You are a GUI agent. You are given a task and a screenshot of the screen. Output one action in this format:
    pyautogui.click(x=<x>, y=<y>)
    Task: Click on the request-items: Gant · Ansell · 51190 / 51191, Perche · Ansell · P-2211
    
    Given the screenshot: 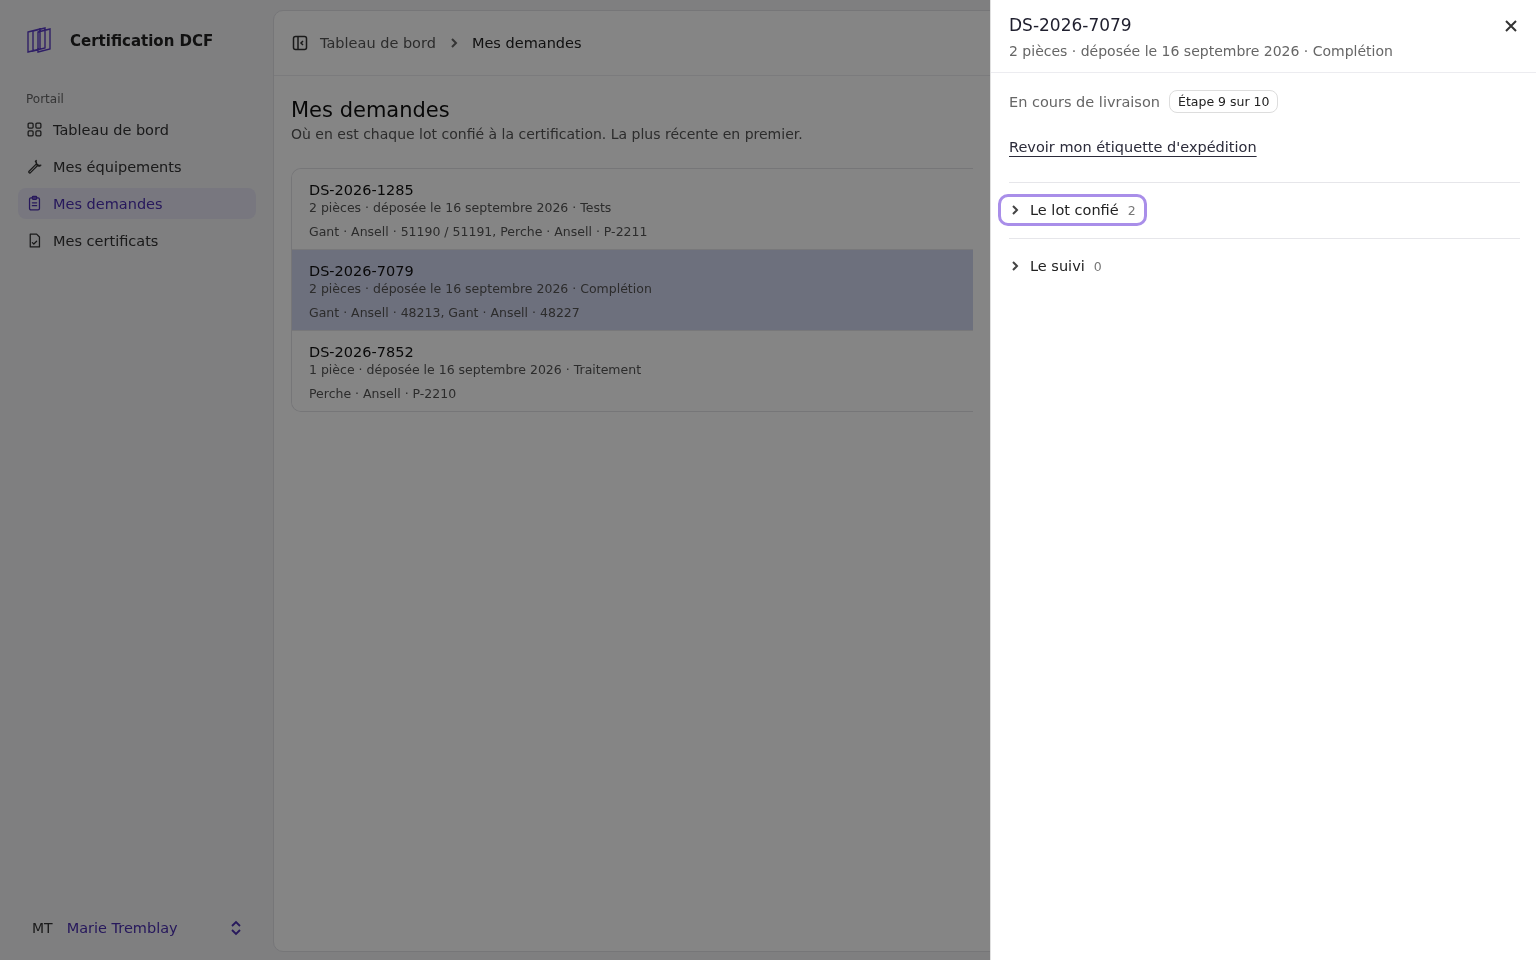 What is the action you would take?
    pyautogui.click(x=478, y=231)
    